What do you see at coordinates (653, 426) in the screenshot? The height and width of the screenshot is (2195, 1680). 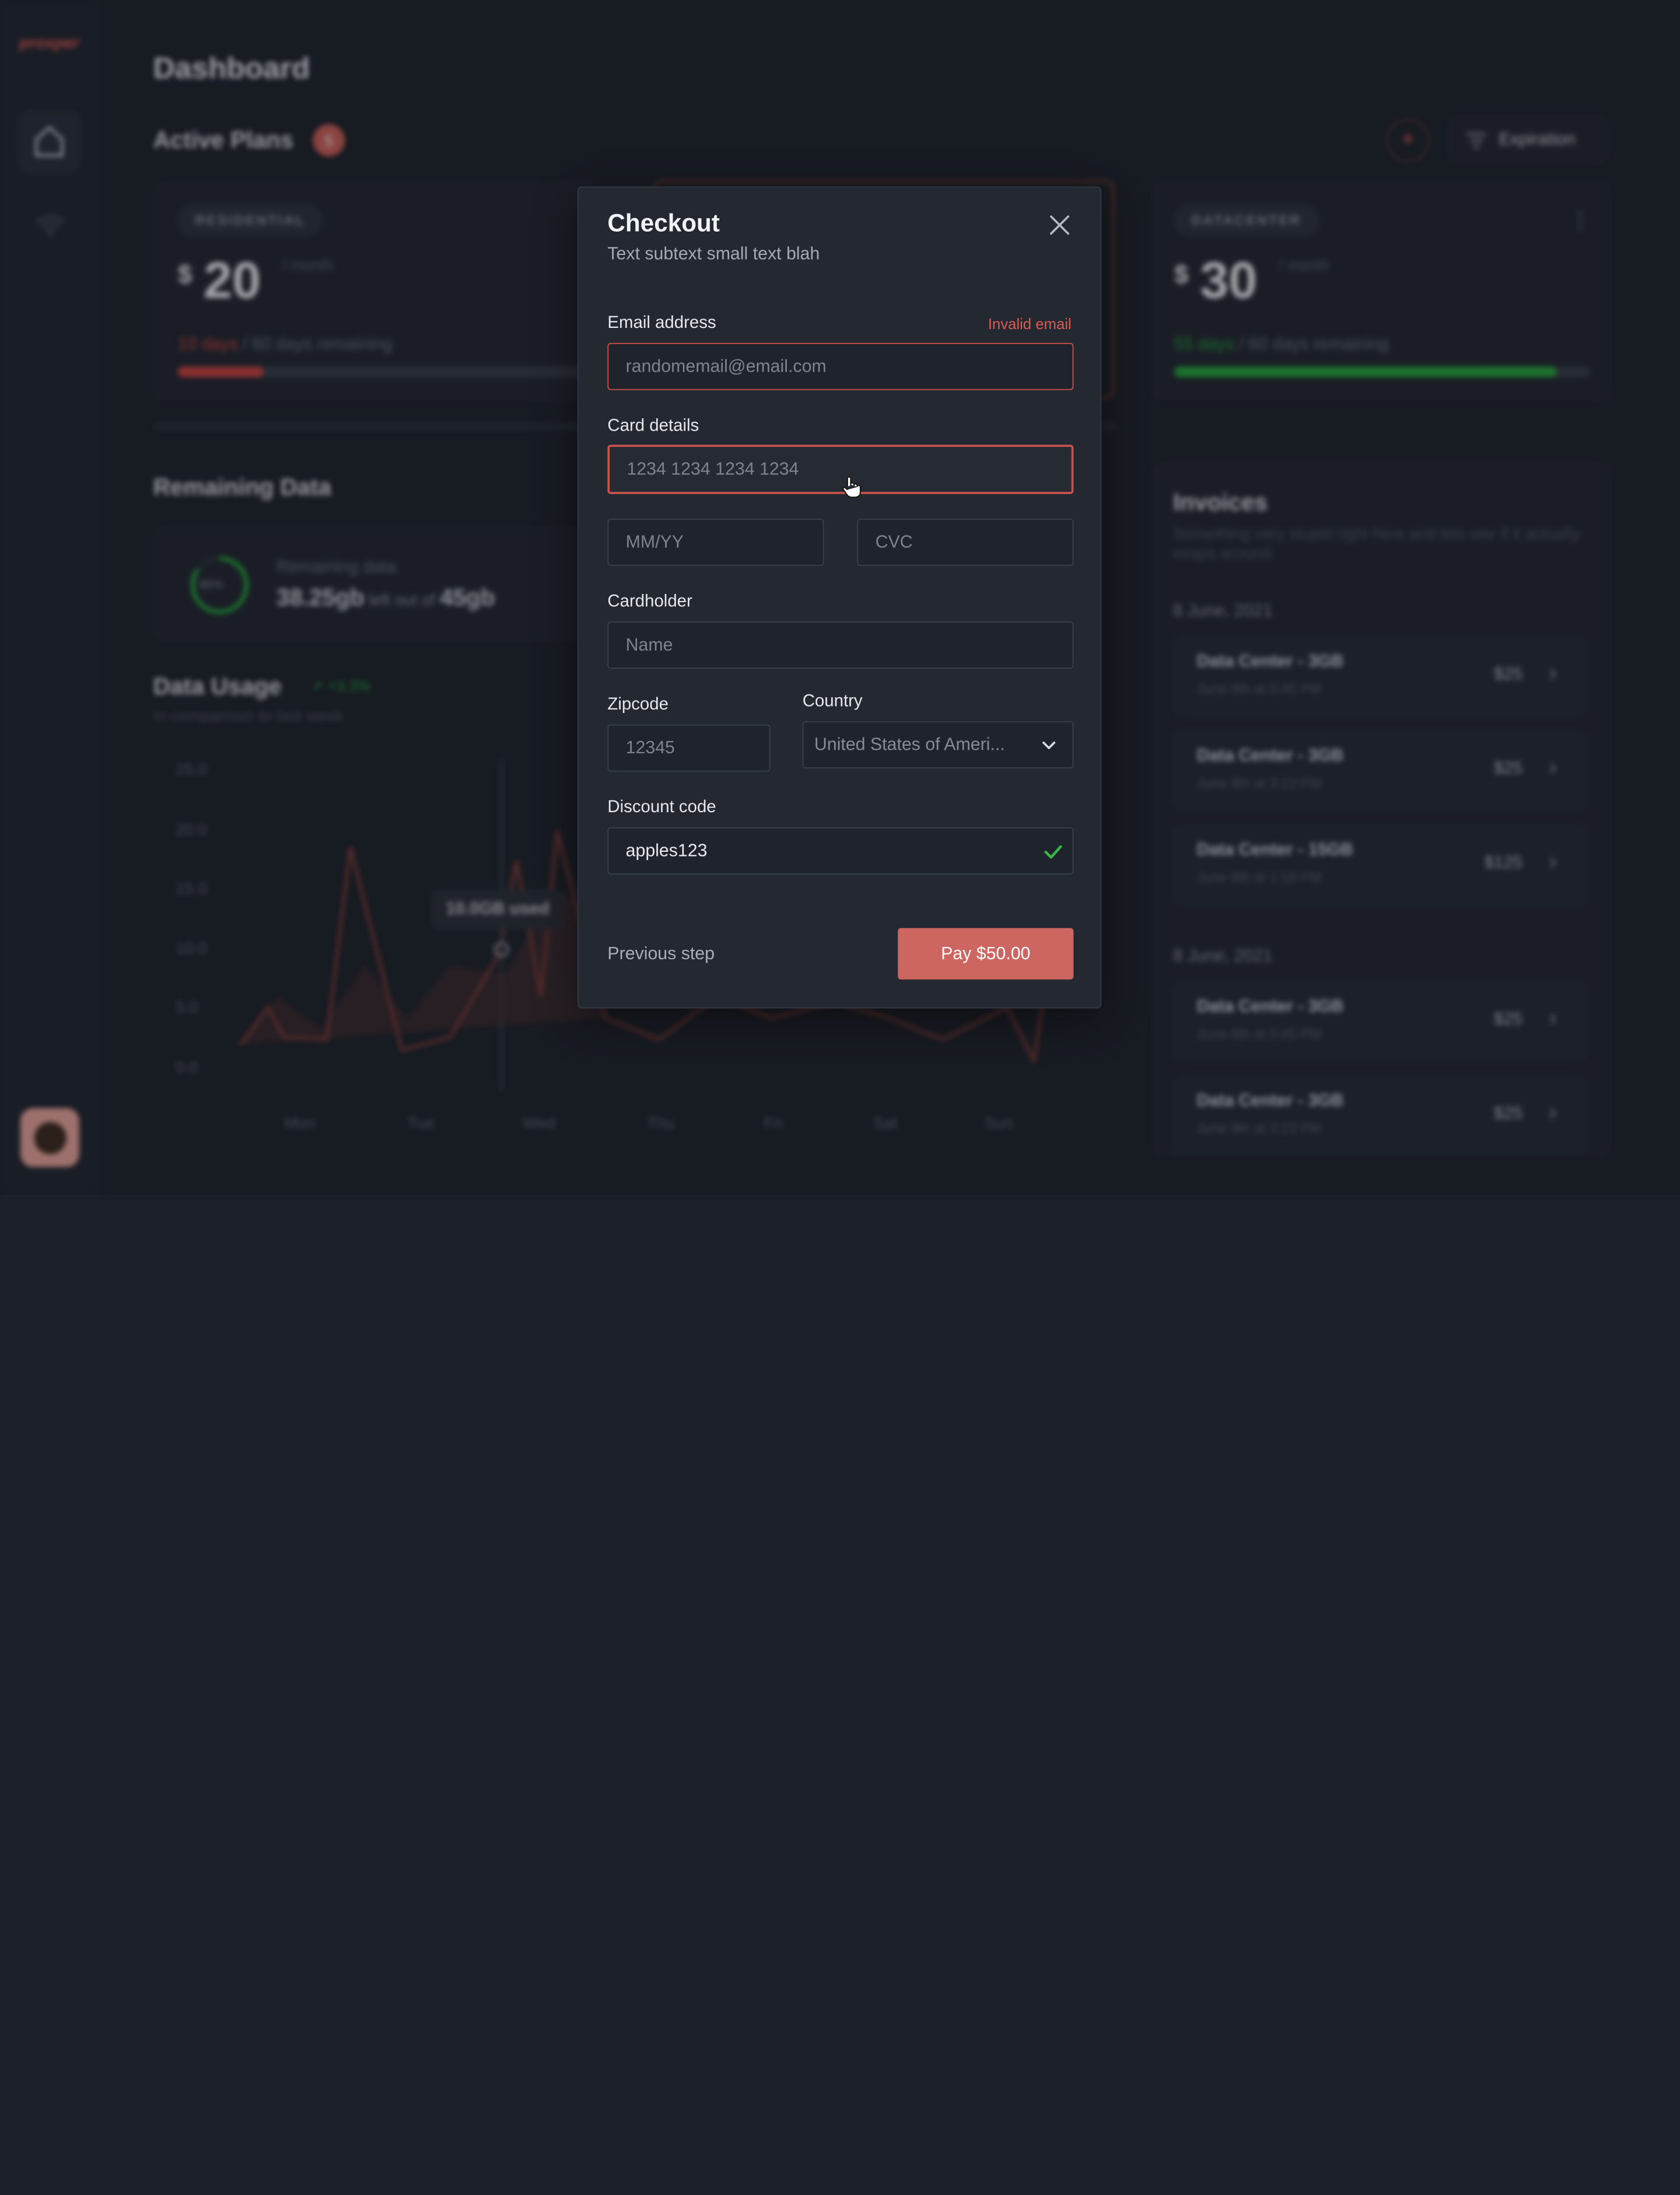 I see `card-details-label: Card details` at bounding box center [653, 426].